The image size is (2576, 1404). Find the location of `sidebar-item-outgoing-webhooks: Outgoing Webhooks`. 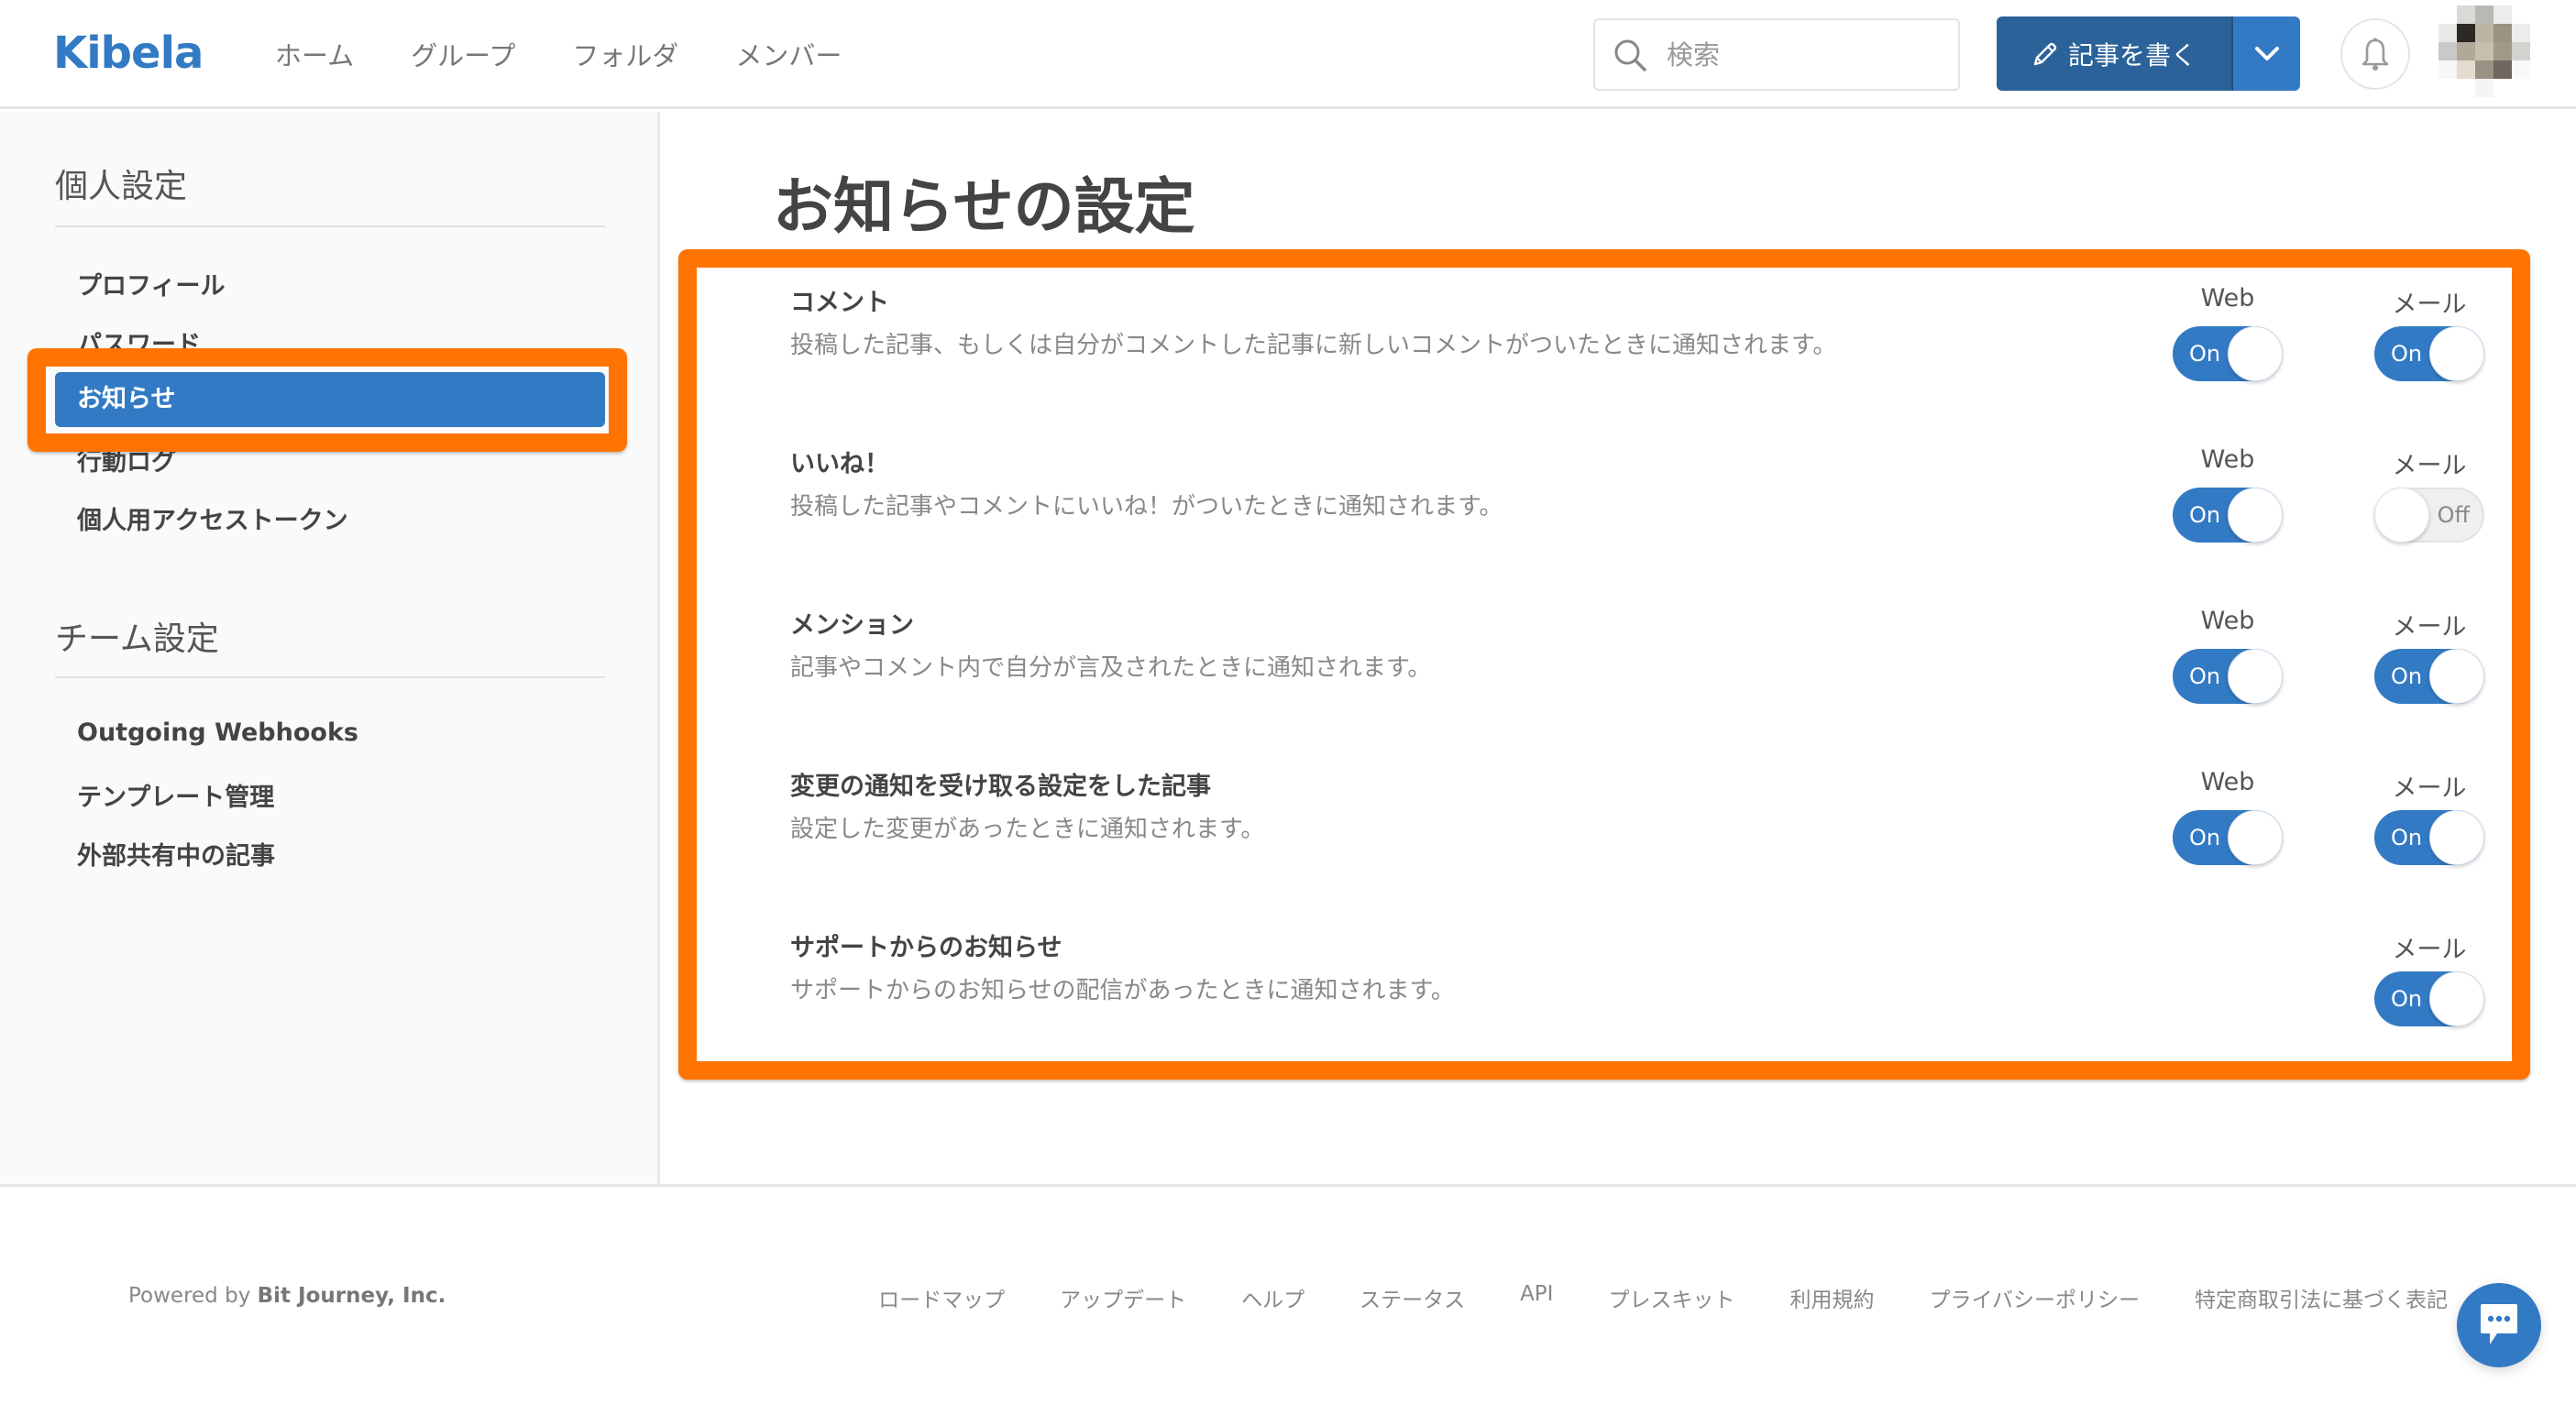

sidebar-item-outgoing-webhooks: Outgoing Webhooks is located at coordinates (217, 732).